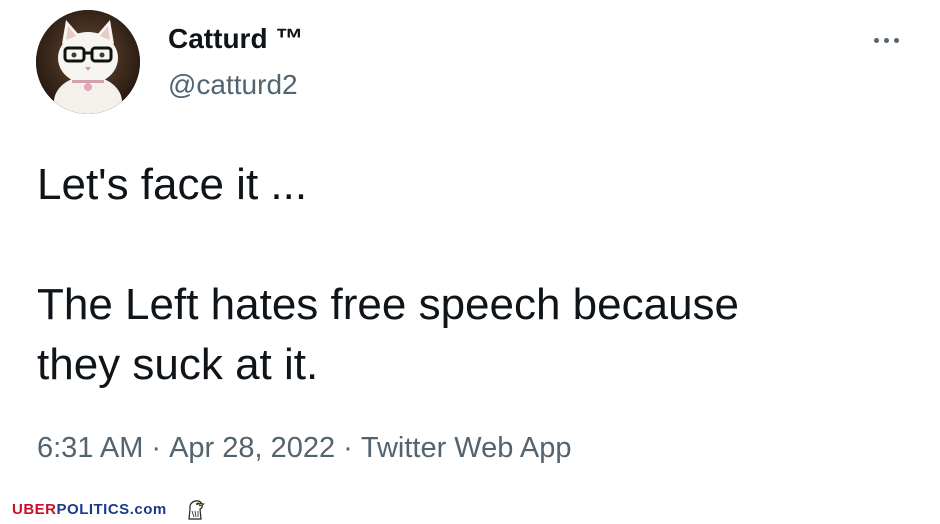 The width and height of the screenshot is (940, 524). I want to click on tweet-time: 6:31 AM, so click(90, 448).